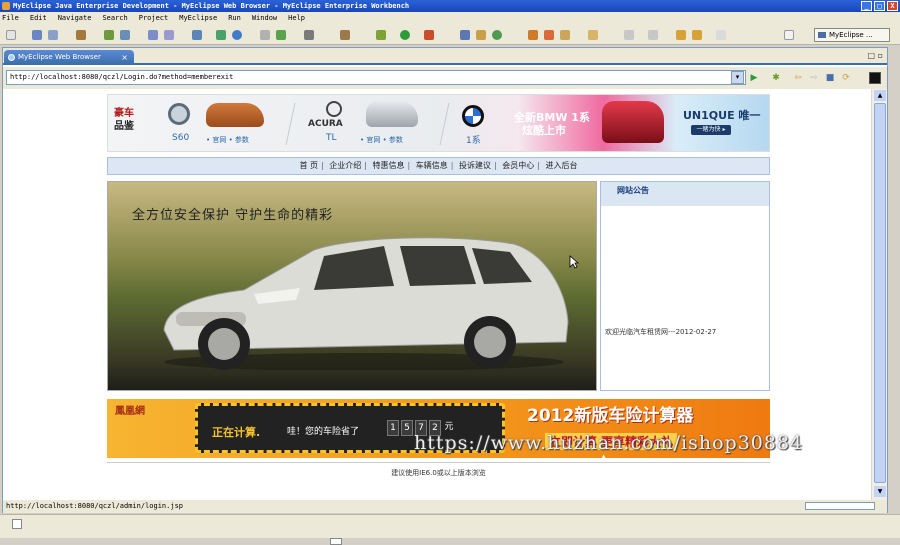 This screenshot has height=545, width=900. I want to click on scroll-thumb, so click(880, 293).